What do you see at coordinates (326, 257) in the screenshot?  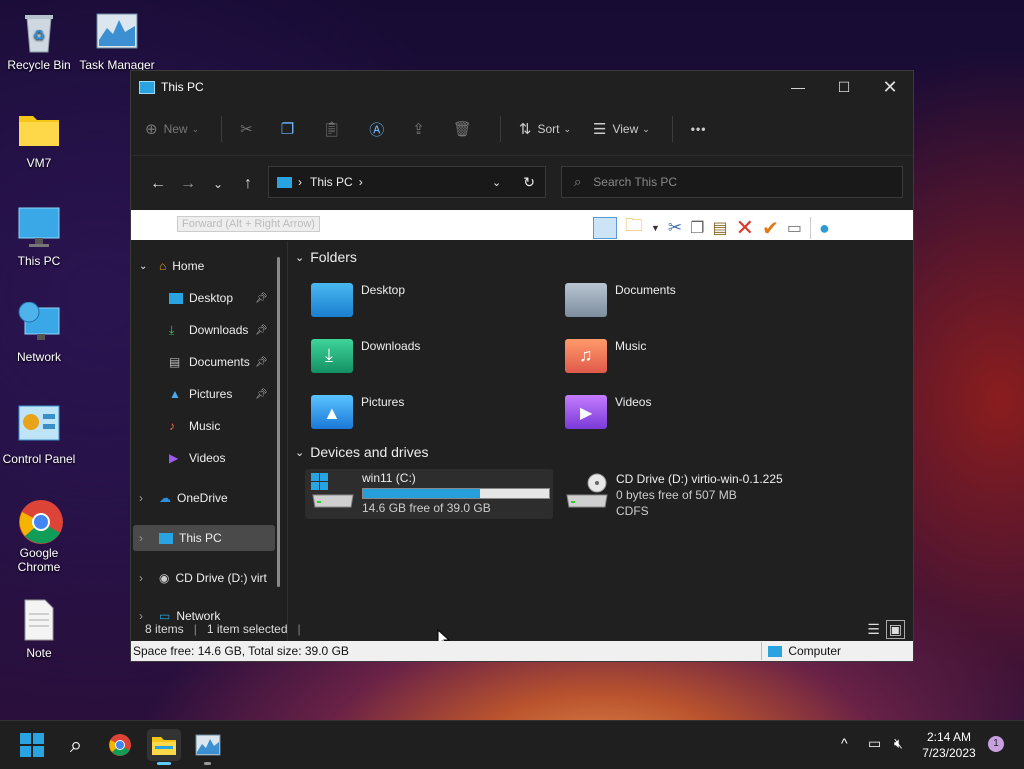 I see `folders-group-header: ⌄ Folders` at bounding box center [326, 257].